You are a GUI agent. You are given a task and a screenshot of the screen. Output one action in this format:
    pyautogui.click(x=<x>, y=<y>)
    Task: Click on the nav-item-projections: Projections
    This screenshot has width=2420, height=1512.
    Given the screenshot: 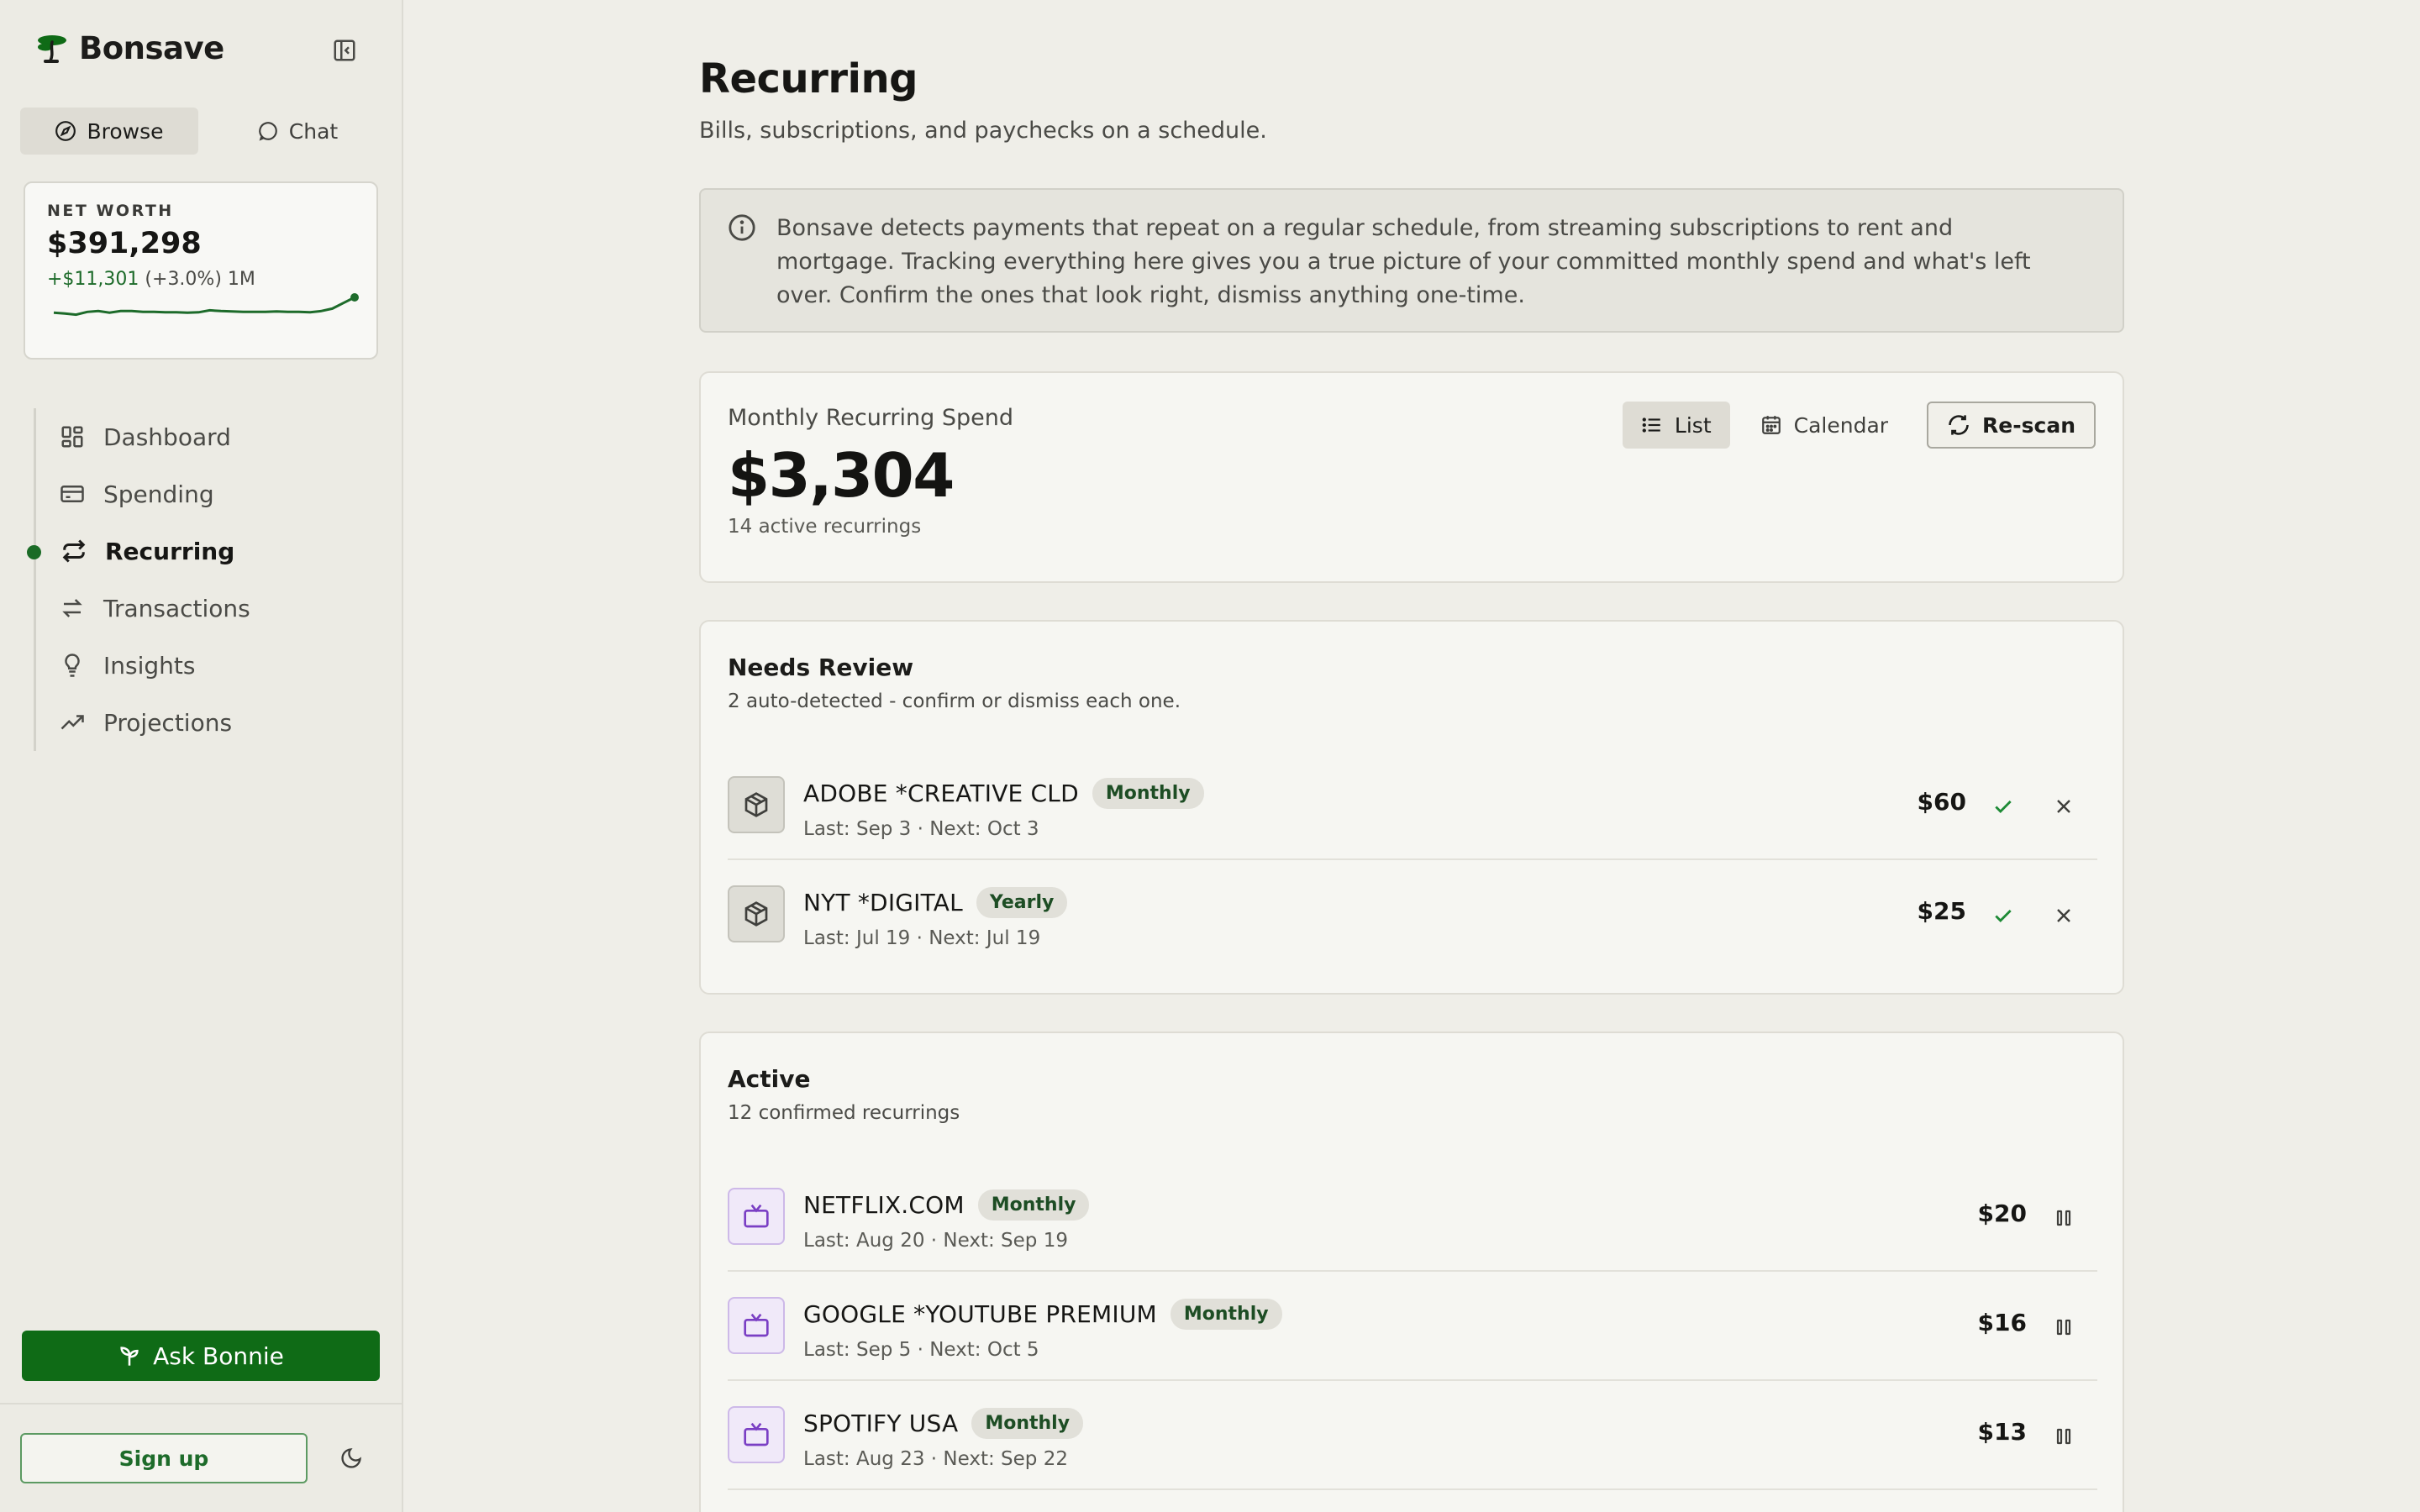 What is the action you would take?
    pyautogui.click(x=204, y=722)
    